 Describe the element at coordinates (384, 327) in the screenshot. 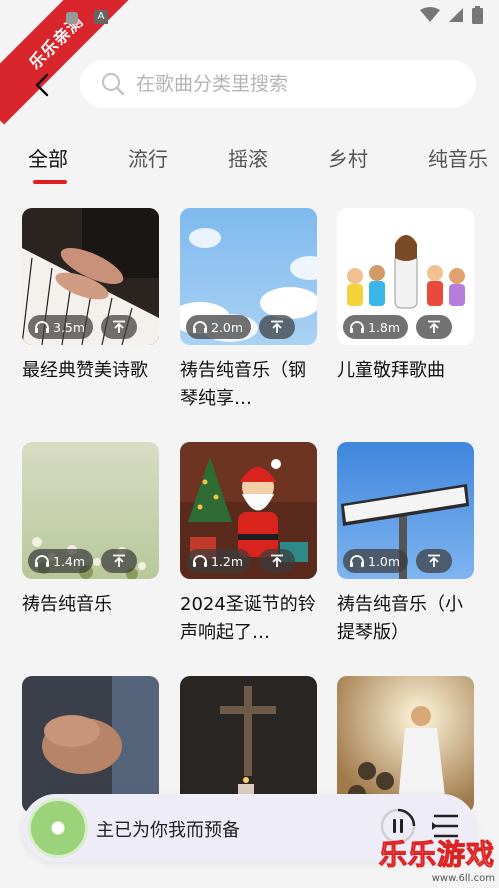

I see `play-count: 1.8m` at that location.